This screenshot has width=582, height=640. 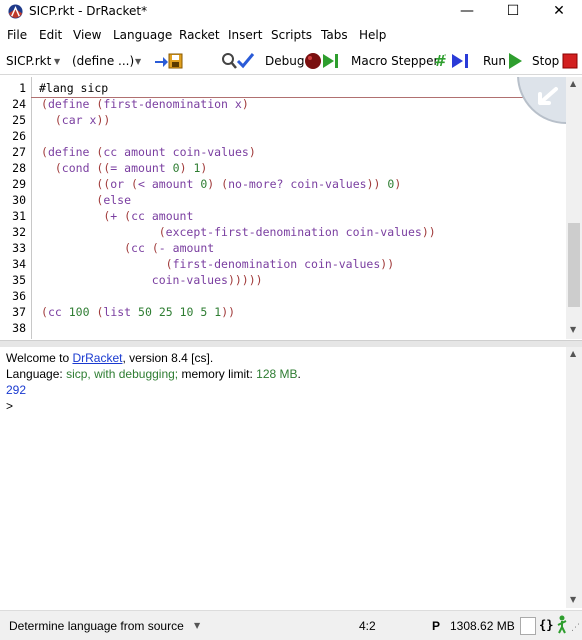 I want to click on drracket-link: DrRacket, so click(x=97, y=358).